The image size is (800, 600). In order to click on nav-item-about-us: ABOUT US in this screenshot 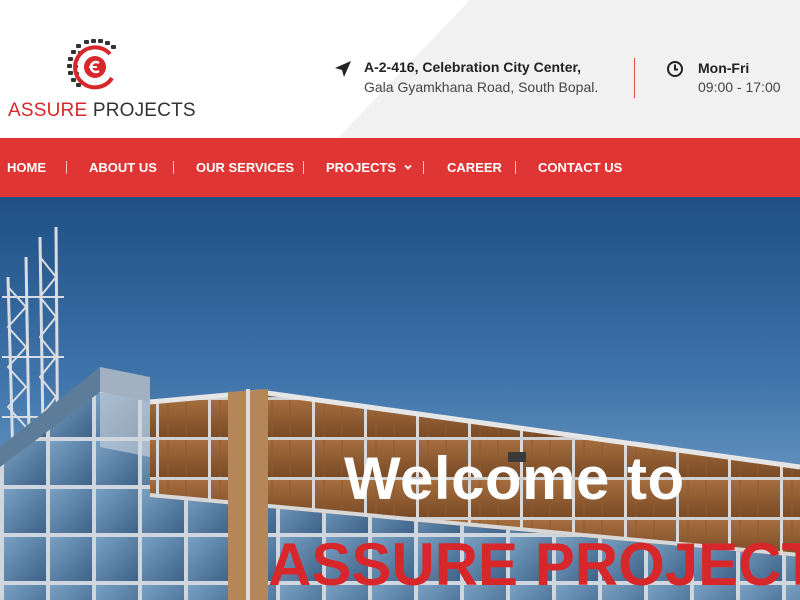, I will do `click(123, 167)`.